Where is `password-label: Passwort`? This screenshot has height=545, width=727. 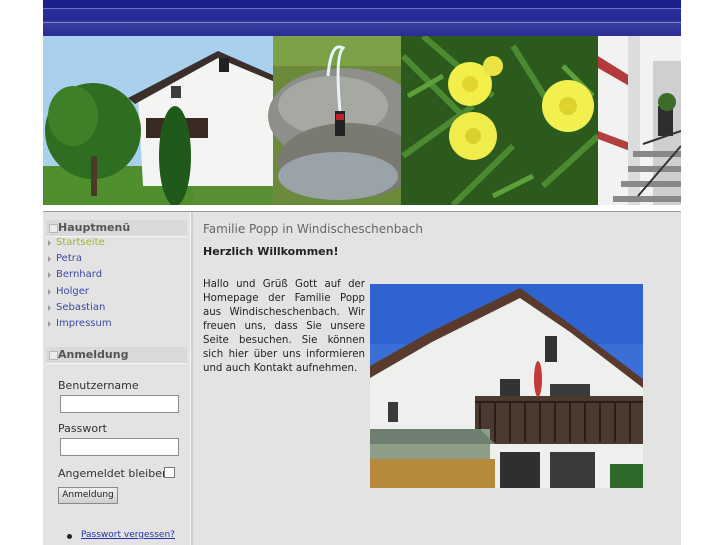 password-label: Passwort is located at coordinates (82, 428).